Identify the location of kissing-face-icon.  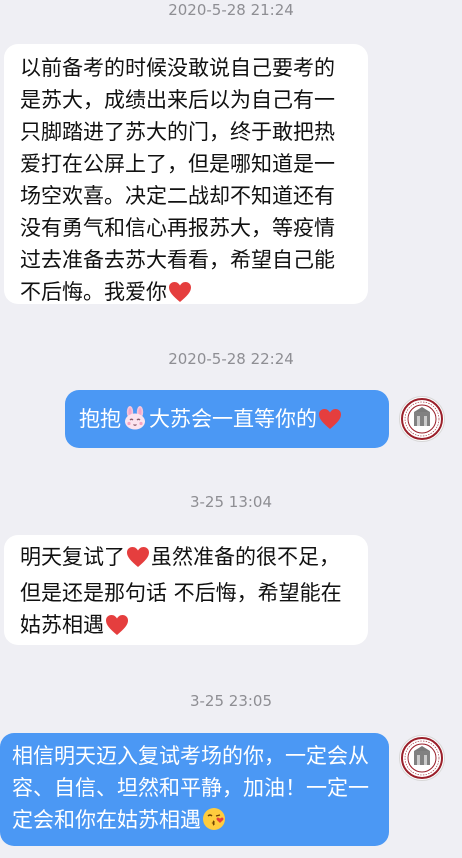
(214, 823).